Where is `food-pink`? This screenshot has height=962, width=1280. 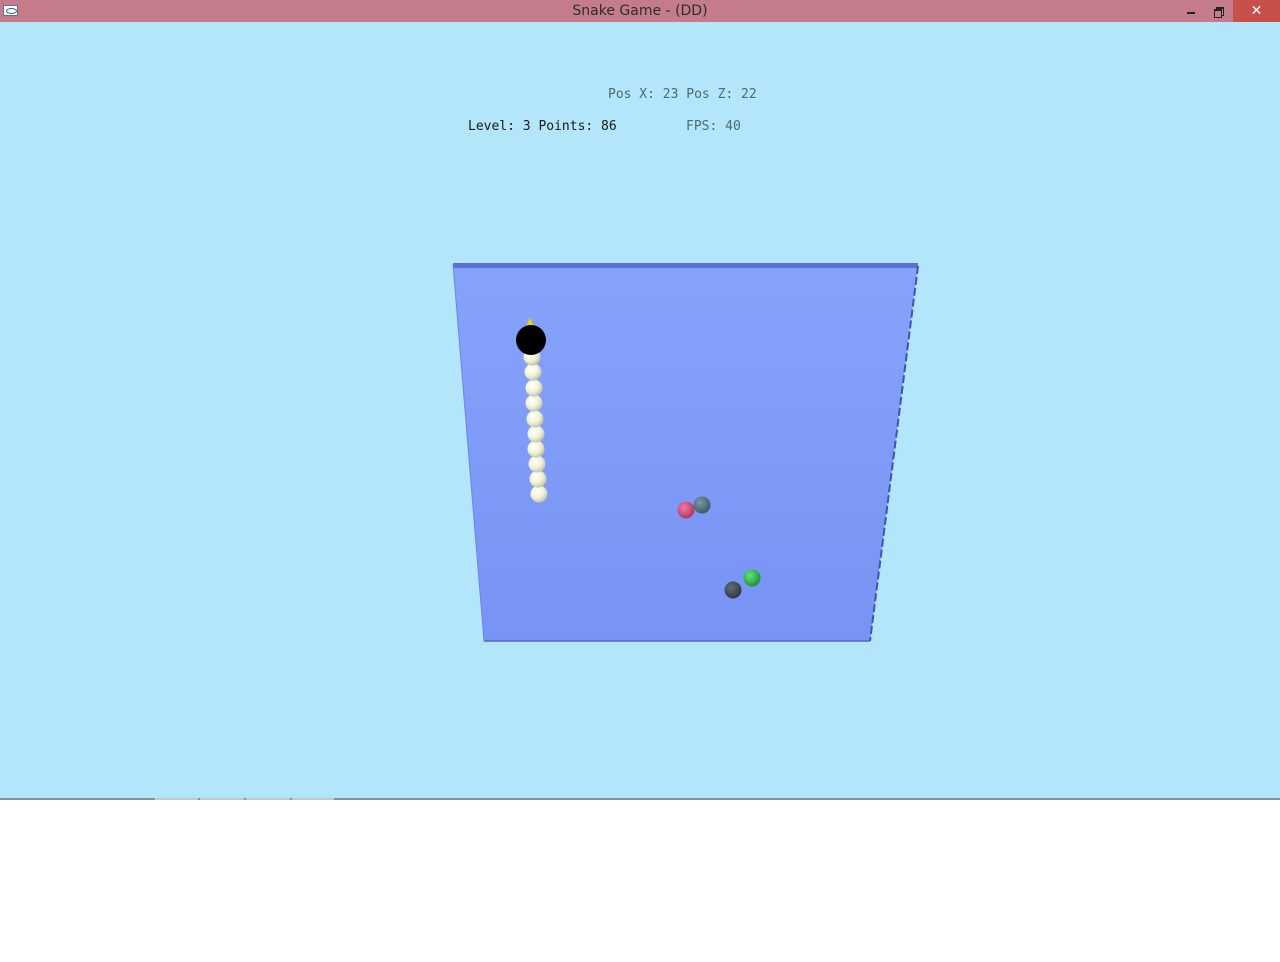
food-pink is located at coordinates (686, 510).